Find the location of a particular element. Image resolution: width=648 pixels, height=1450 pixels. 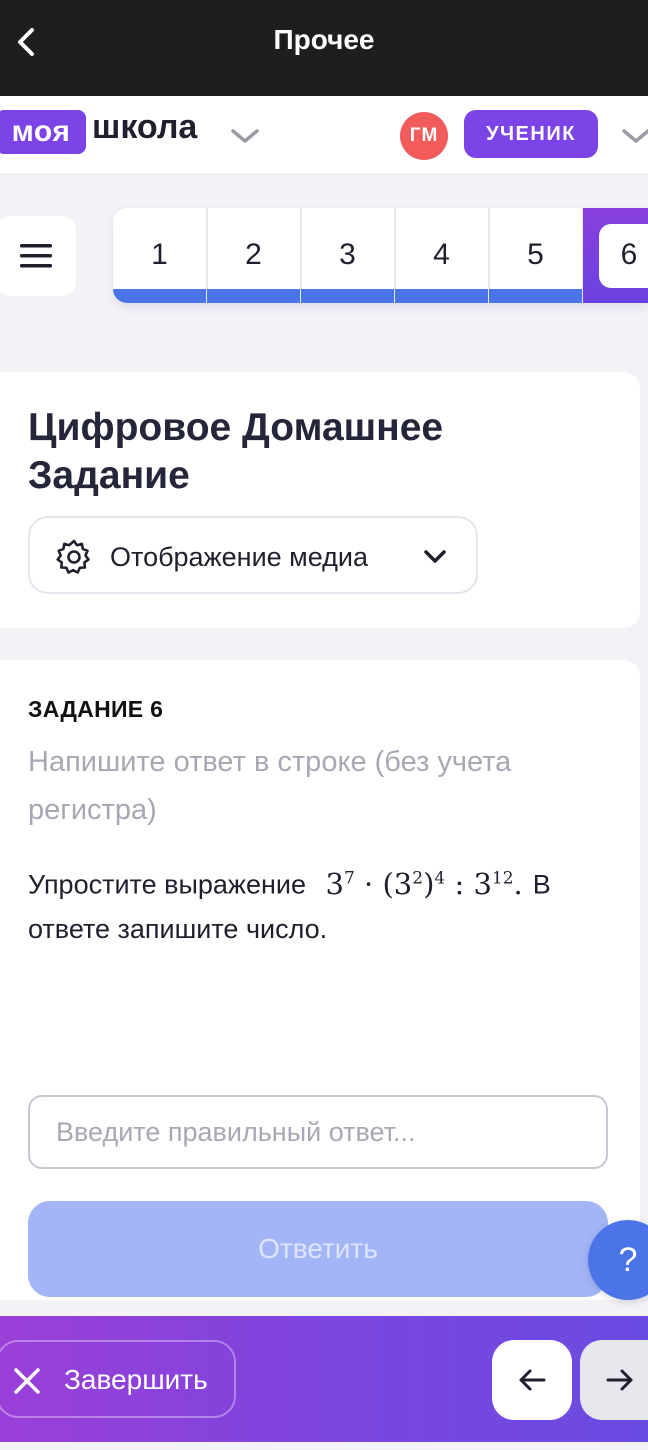

hamburger-icon is located at coordinates (36, 256).